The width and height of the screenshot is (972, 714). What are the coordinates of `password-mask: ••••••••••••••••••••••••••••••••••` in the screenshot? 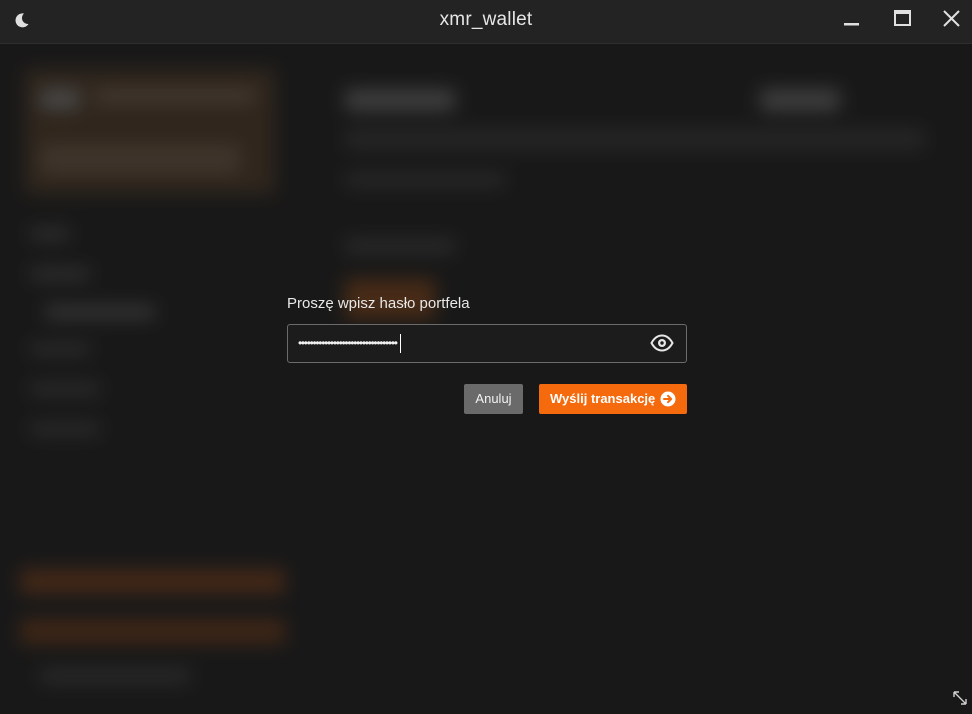 It's located at (348, 343).